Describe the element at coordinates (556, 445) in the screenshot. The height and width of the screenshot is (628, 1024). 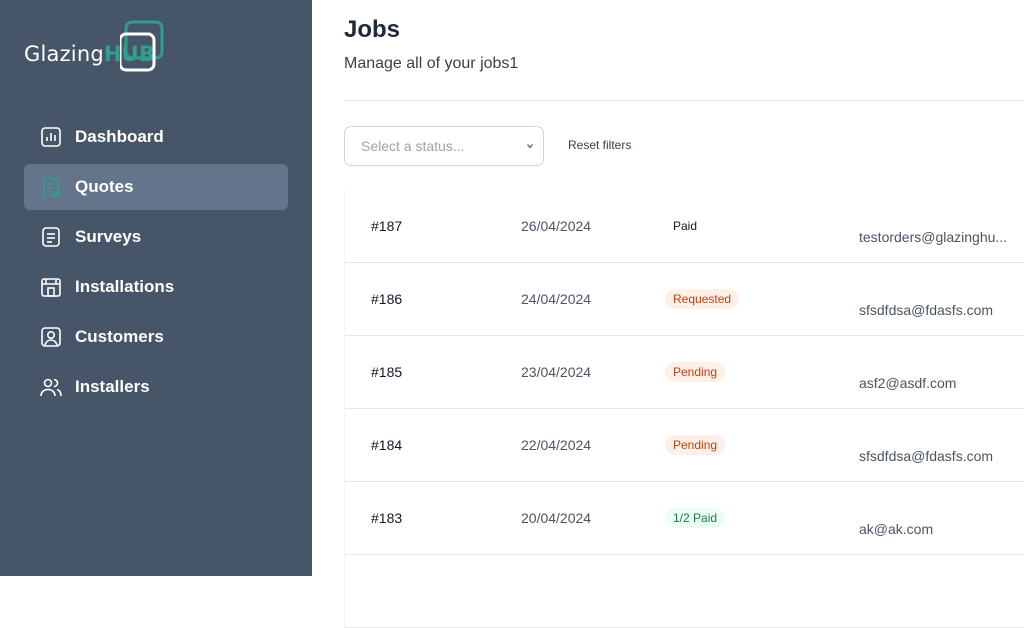
I see `job-date: 22/04/2024` at that location.